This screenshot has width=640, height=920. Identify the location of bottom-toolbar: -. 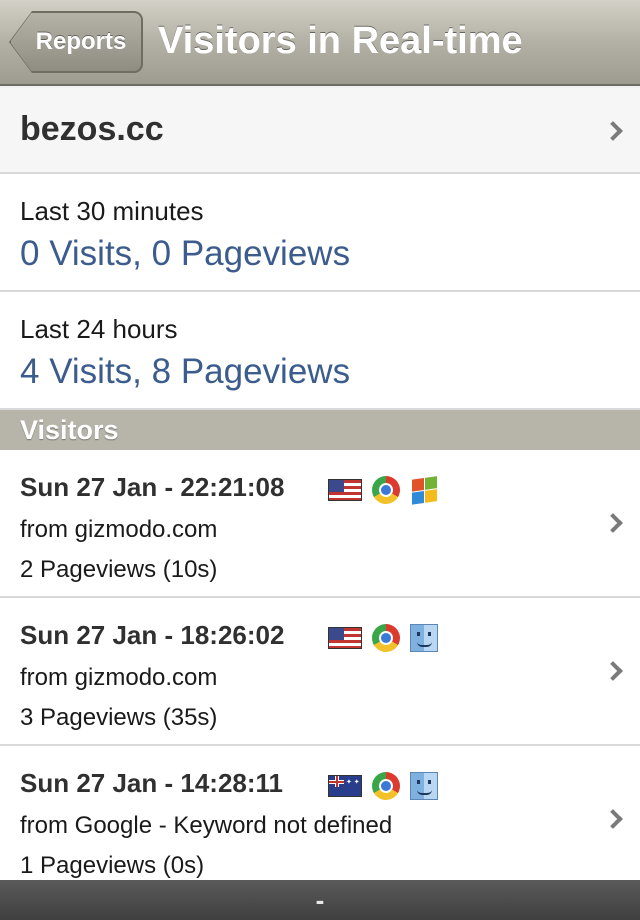
(320, 900).